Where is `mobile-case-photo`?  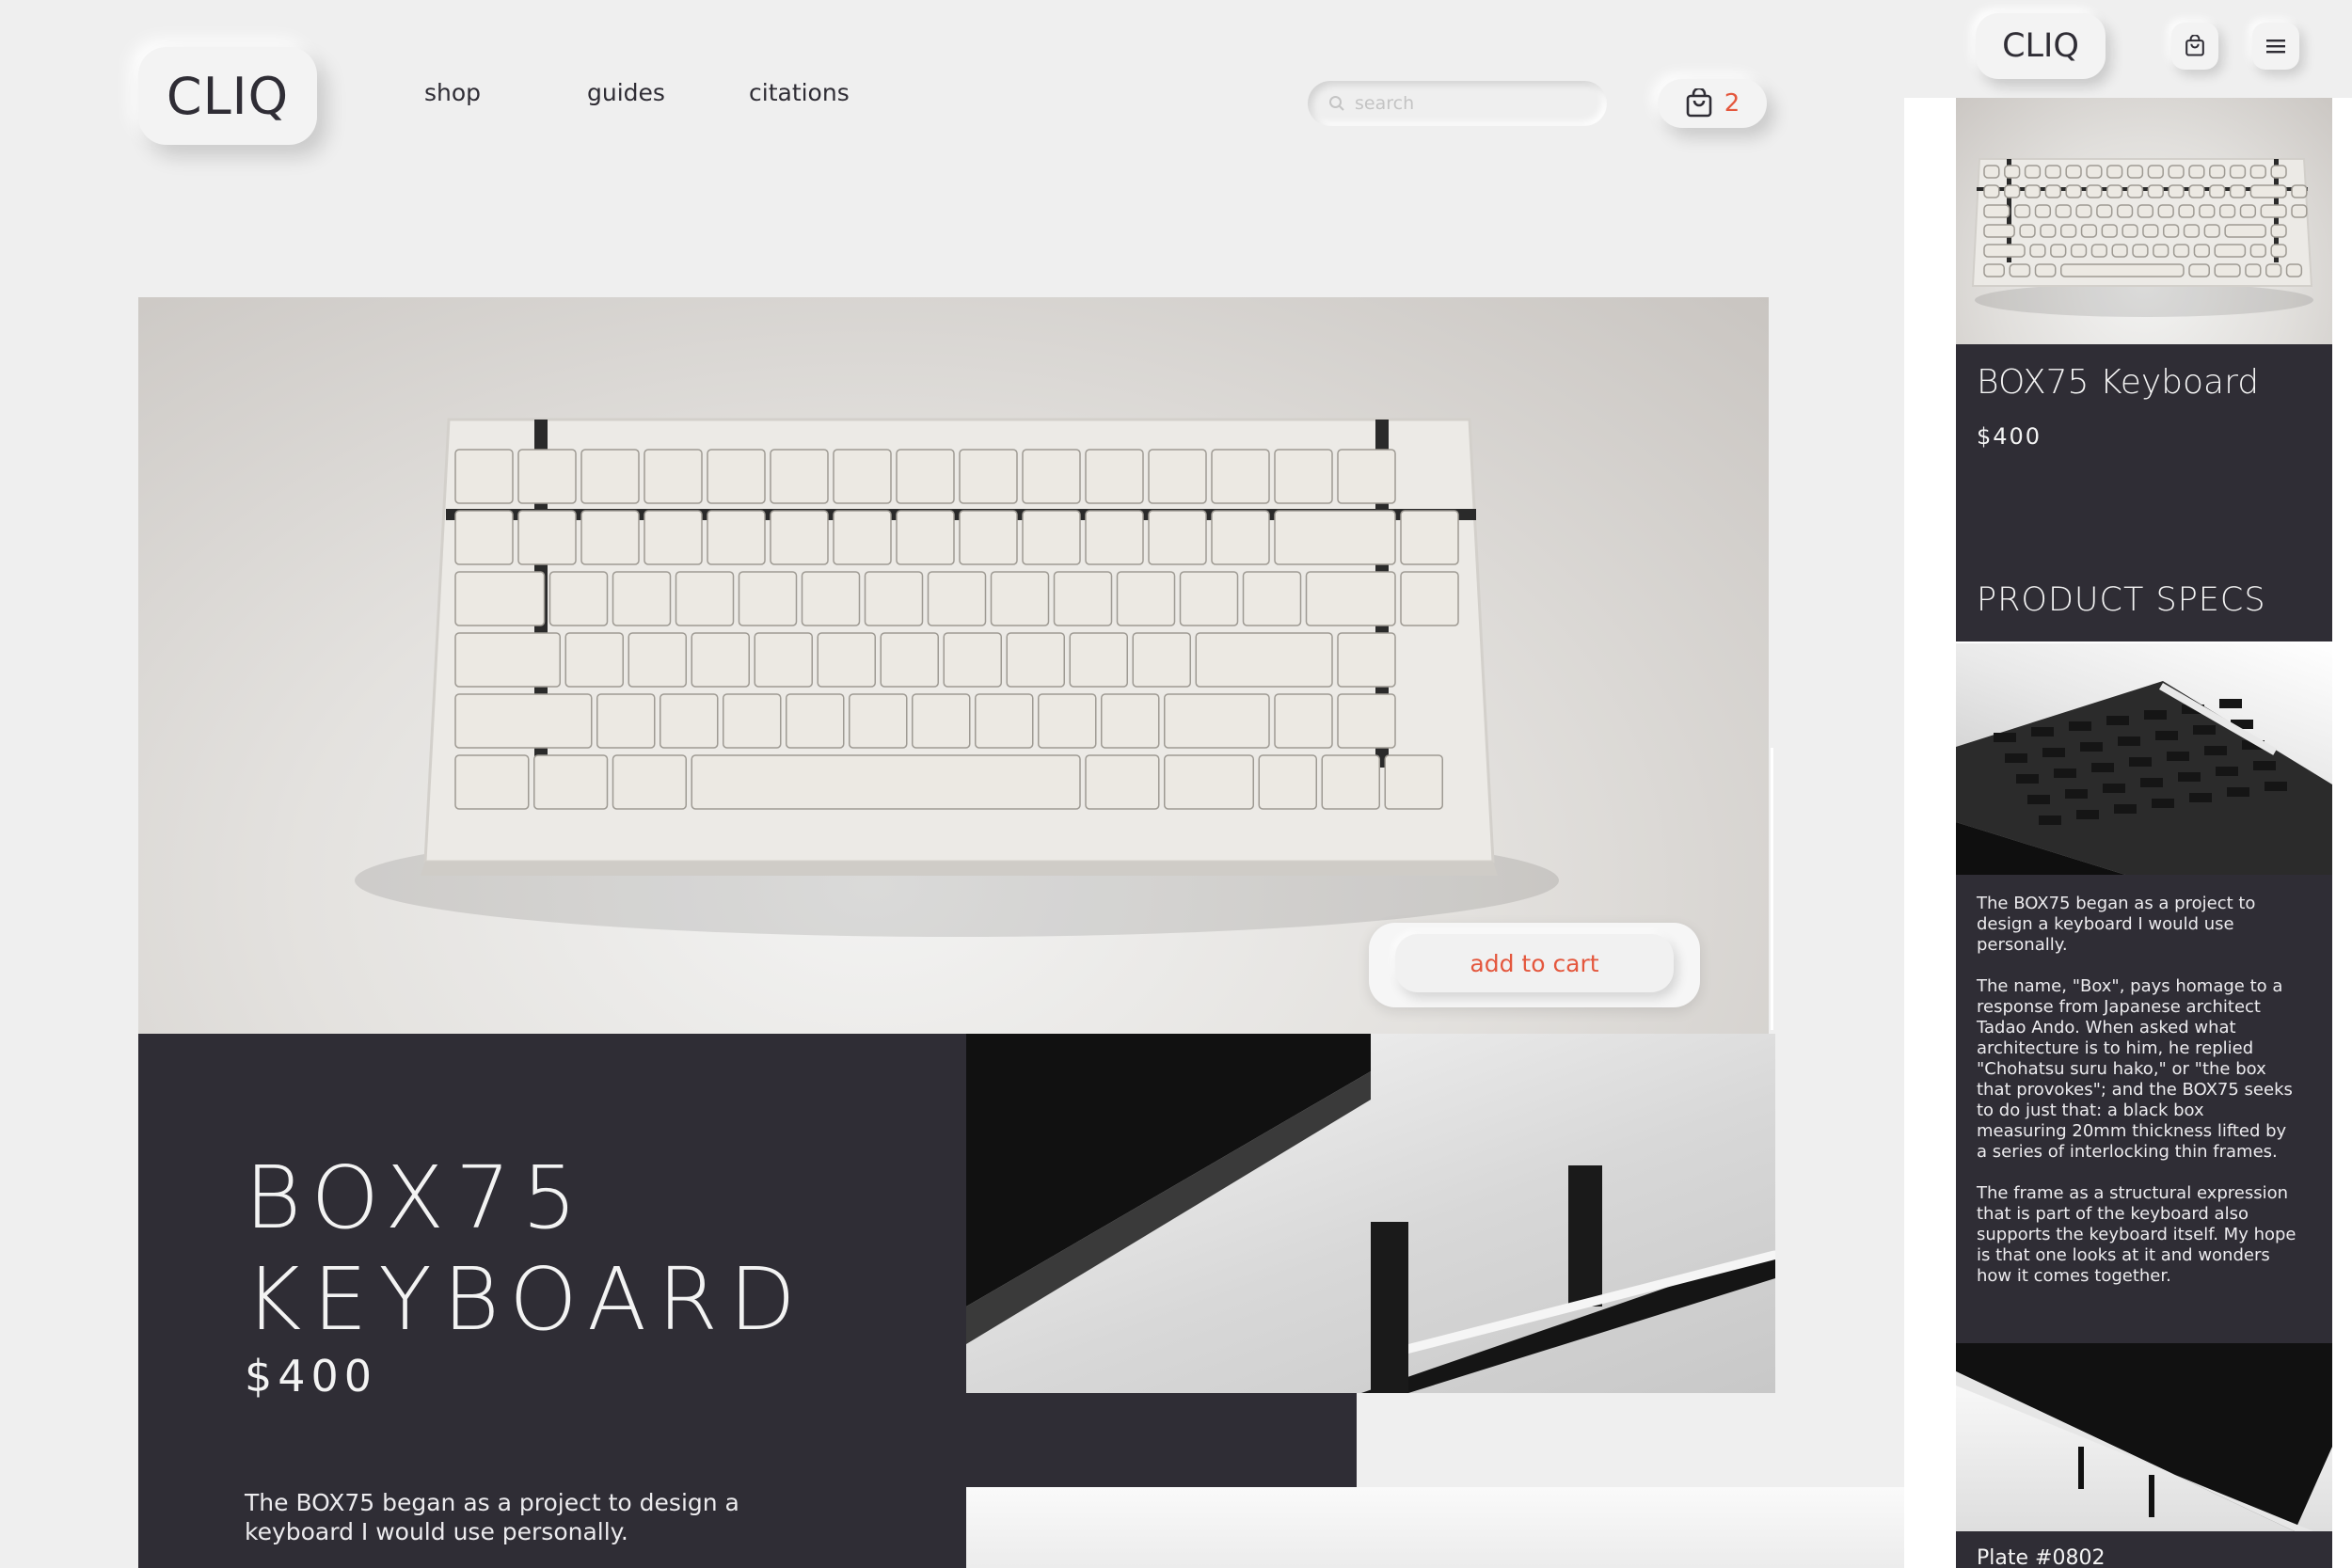
mobile-case-photo is located at coordinates (2144, 759).